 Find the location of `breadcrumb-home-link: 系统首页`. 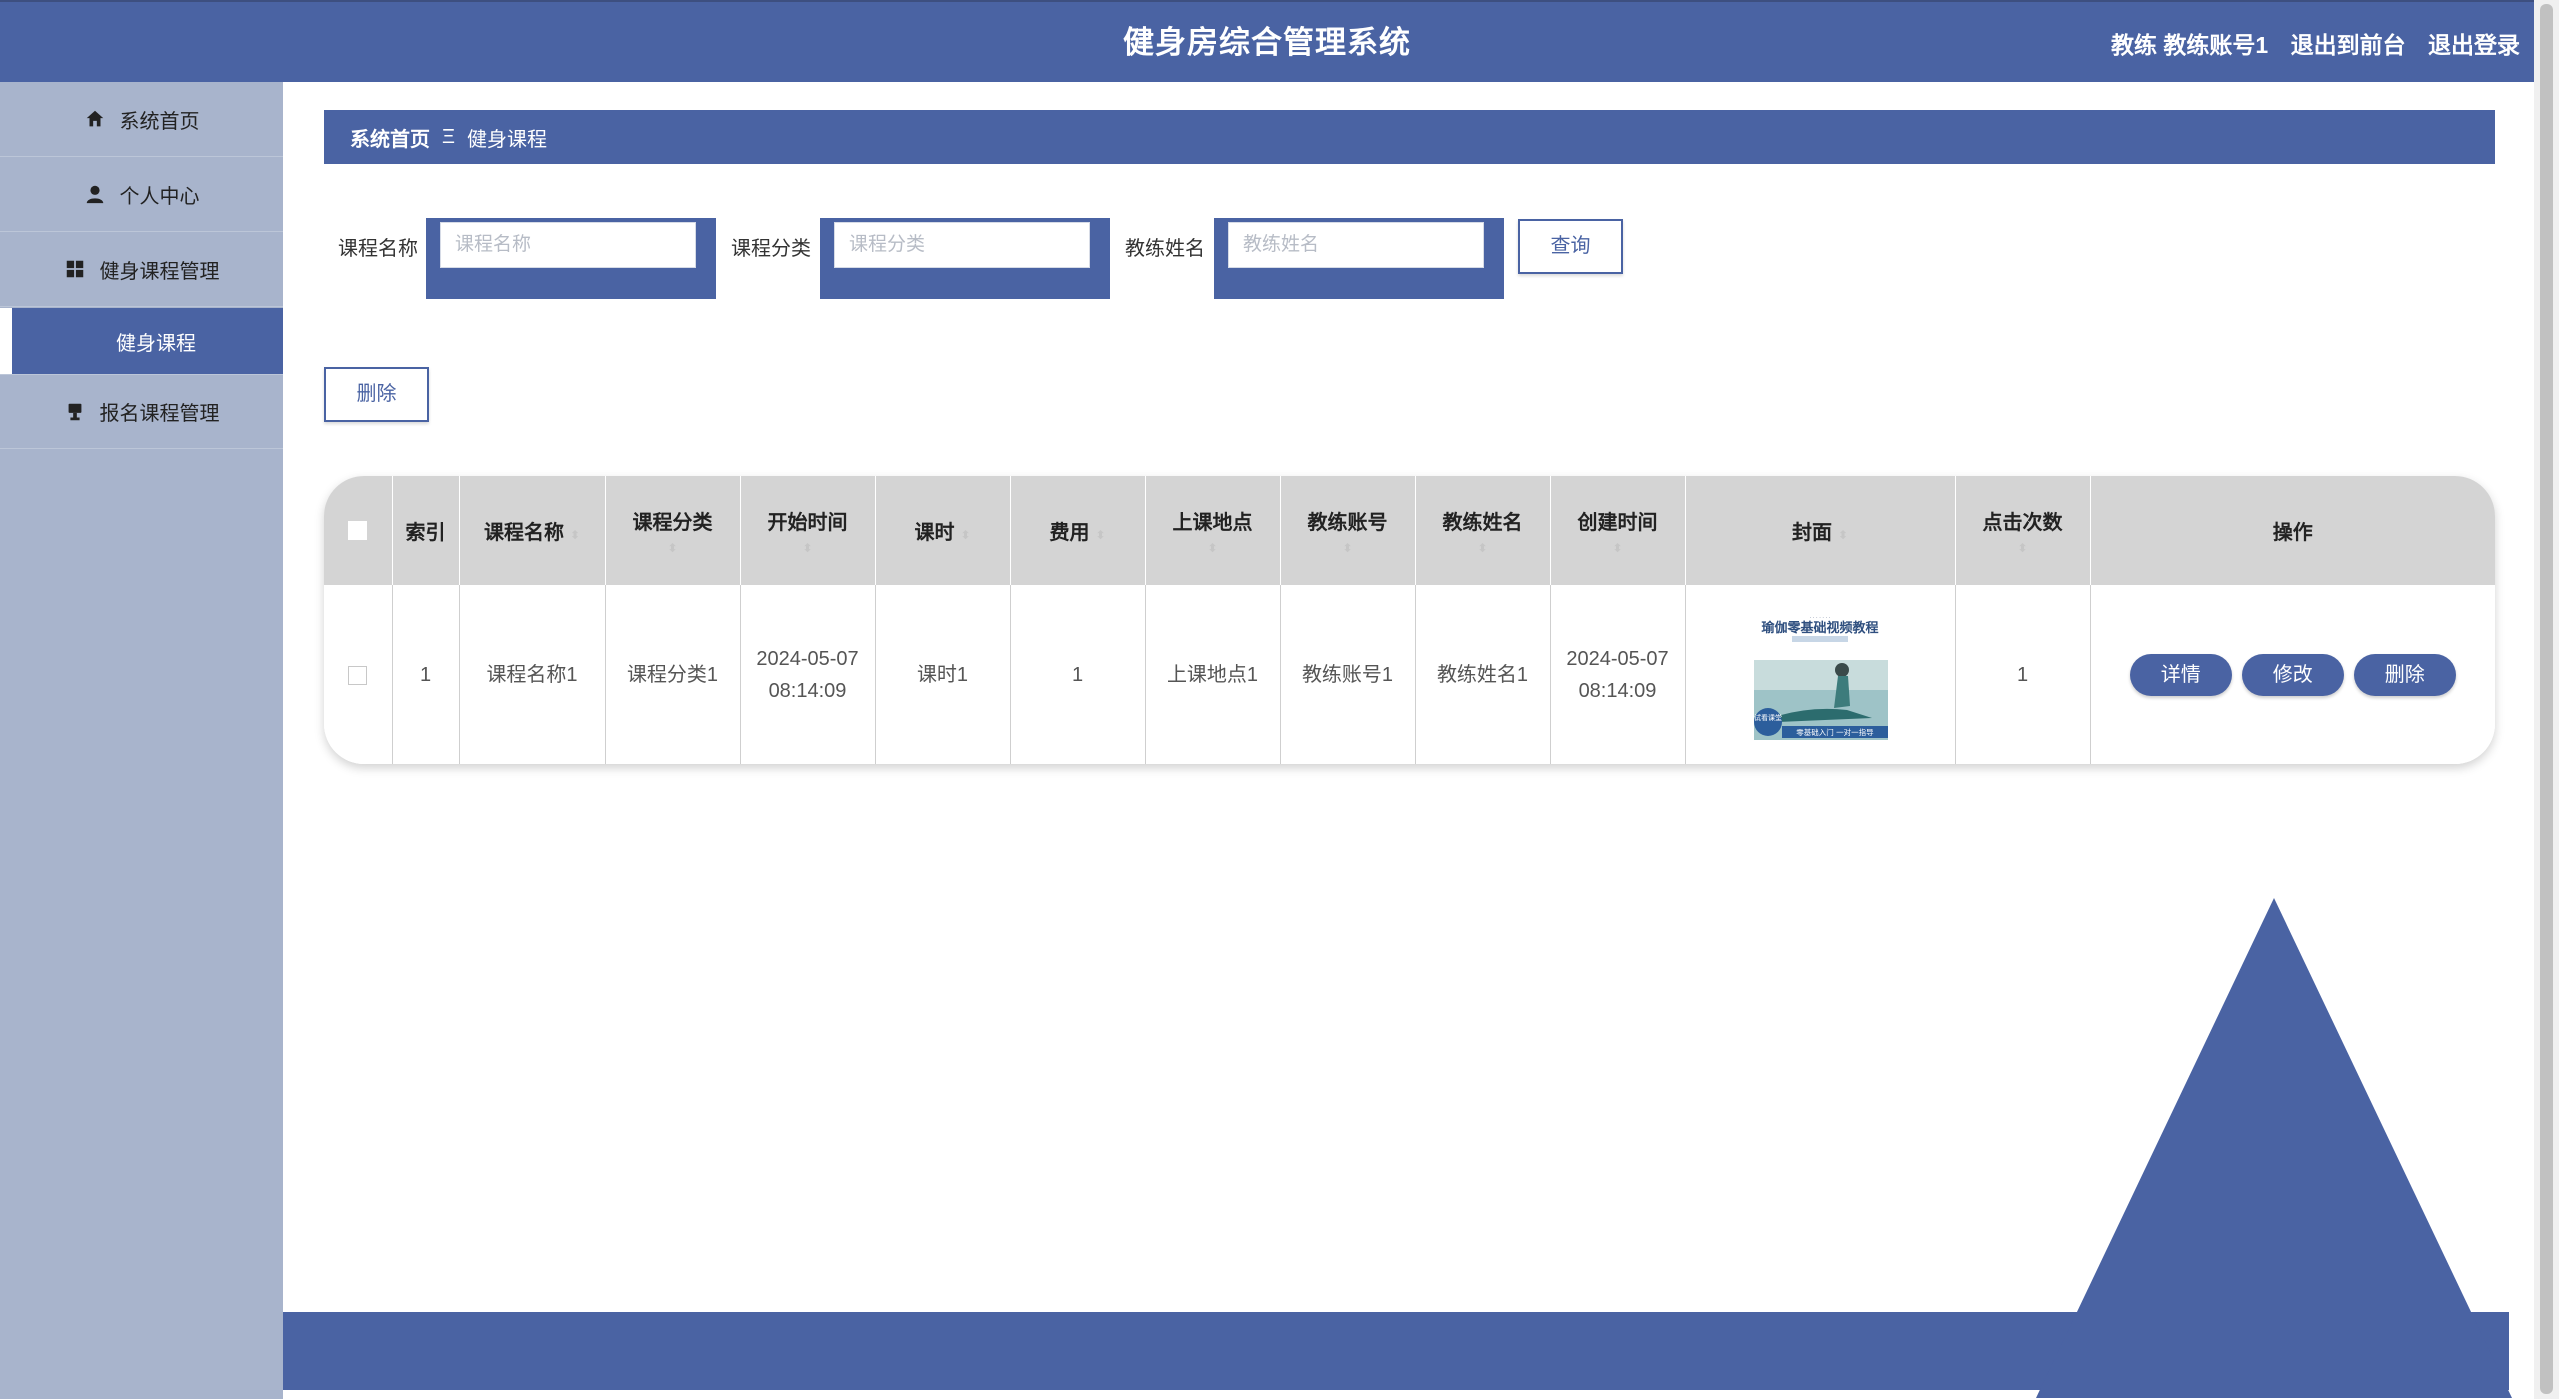

breadcrumb-home-link: 系统首页 is located at coordinates (390, 137).